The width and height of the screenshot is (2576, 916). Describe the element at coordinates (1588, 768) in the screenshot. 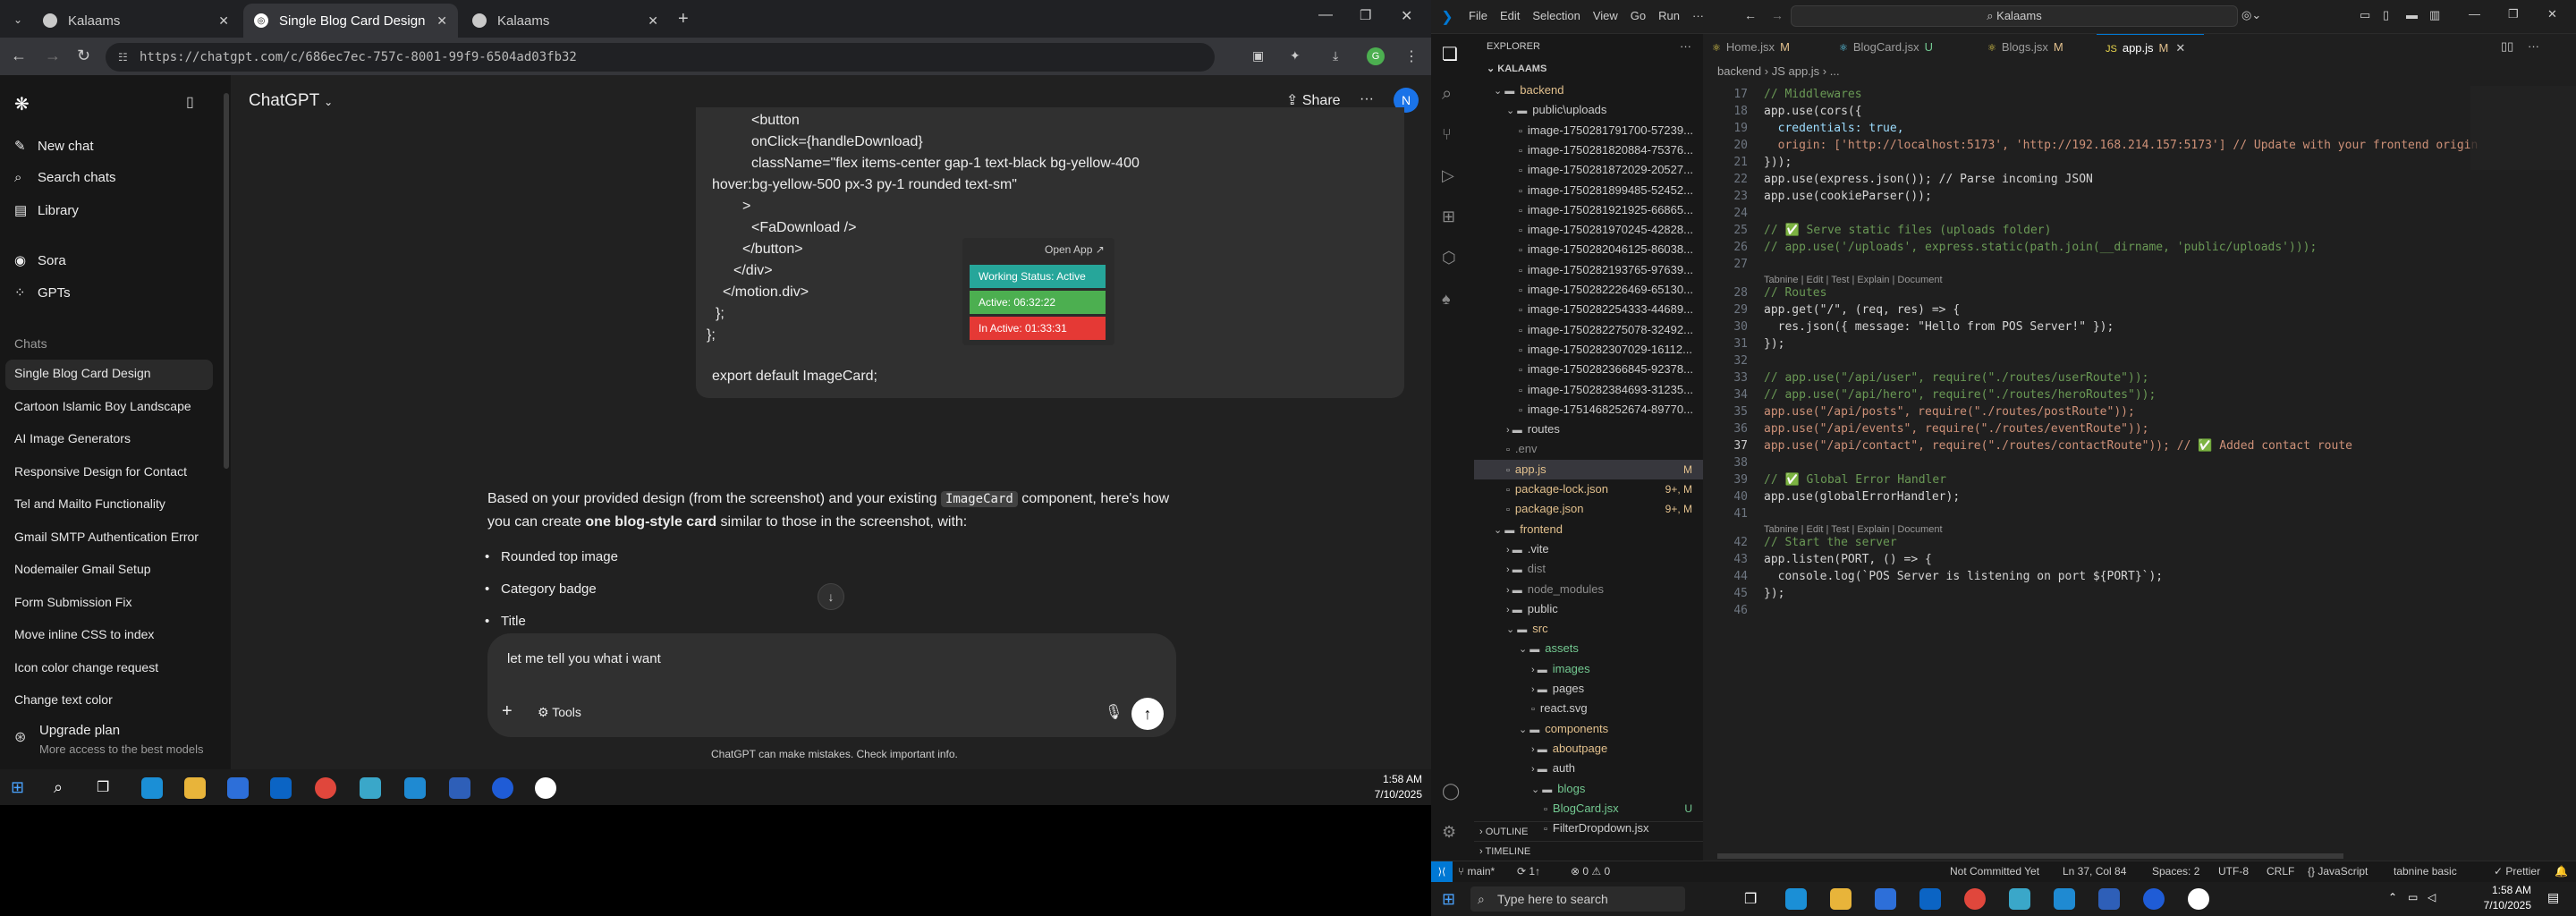

I see `tree-item: › ▬ auth` at that location.